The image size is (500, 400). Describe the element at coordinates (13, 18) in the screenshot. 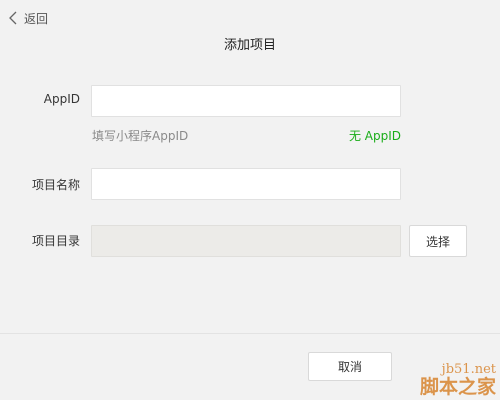

I see `chevron-left-icon` at that location.